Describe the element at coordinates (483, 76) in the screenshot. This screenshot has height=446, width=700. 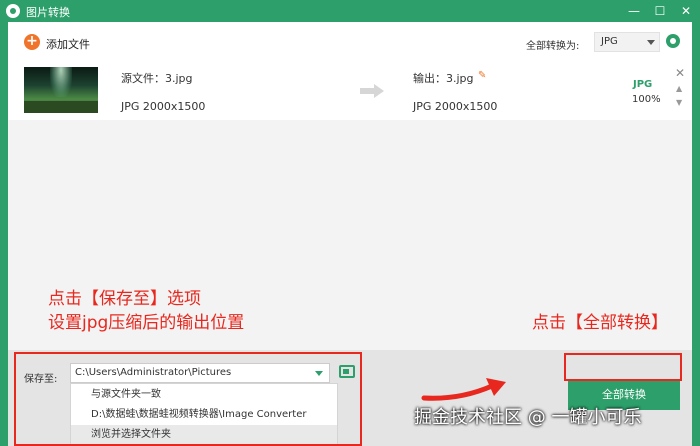
I see `edit-icon: ✎` at that location.